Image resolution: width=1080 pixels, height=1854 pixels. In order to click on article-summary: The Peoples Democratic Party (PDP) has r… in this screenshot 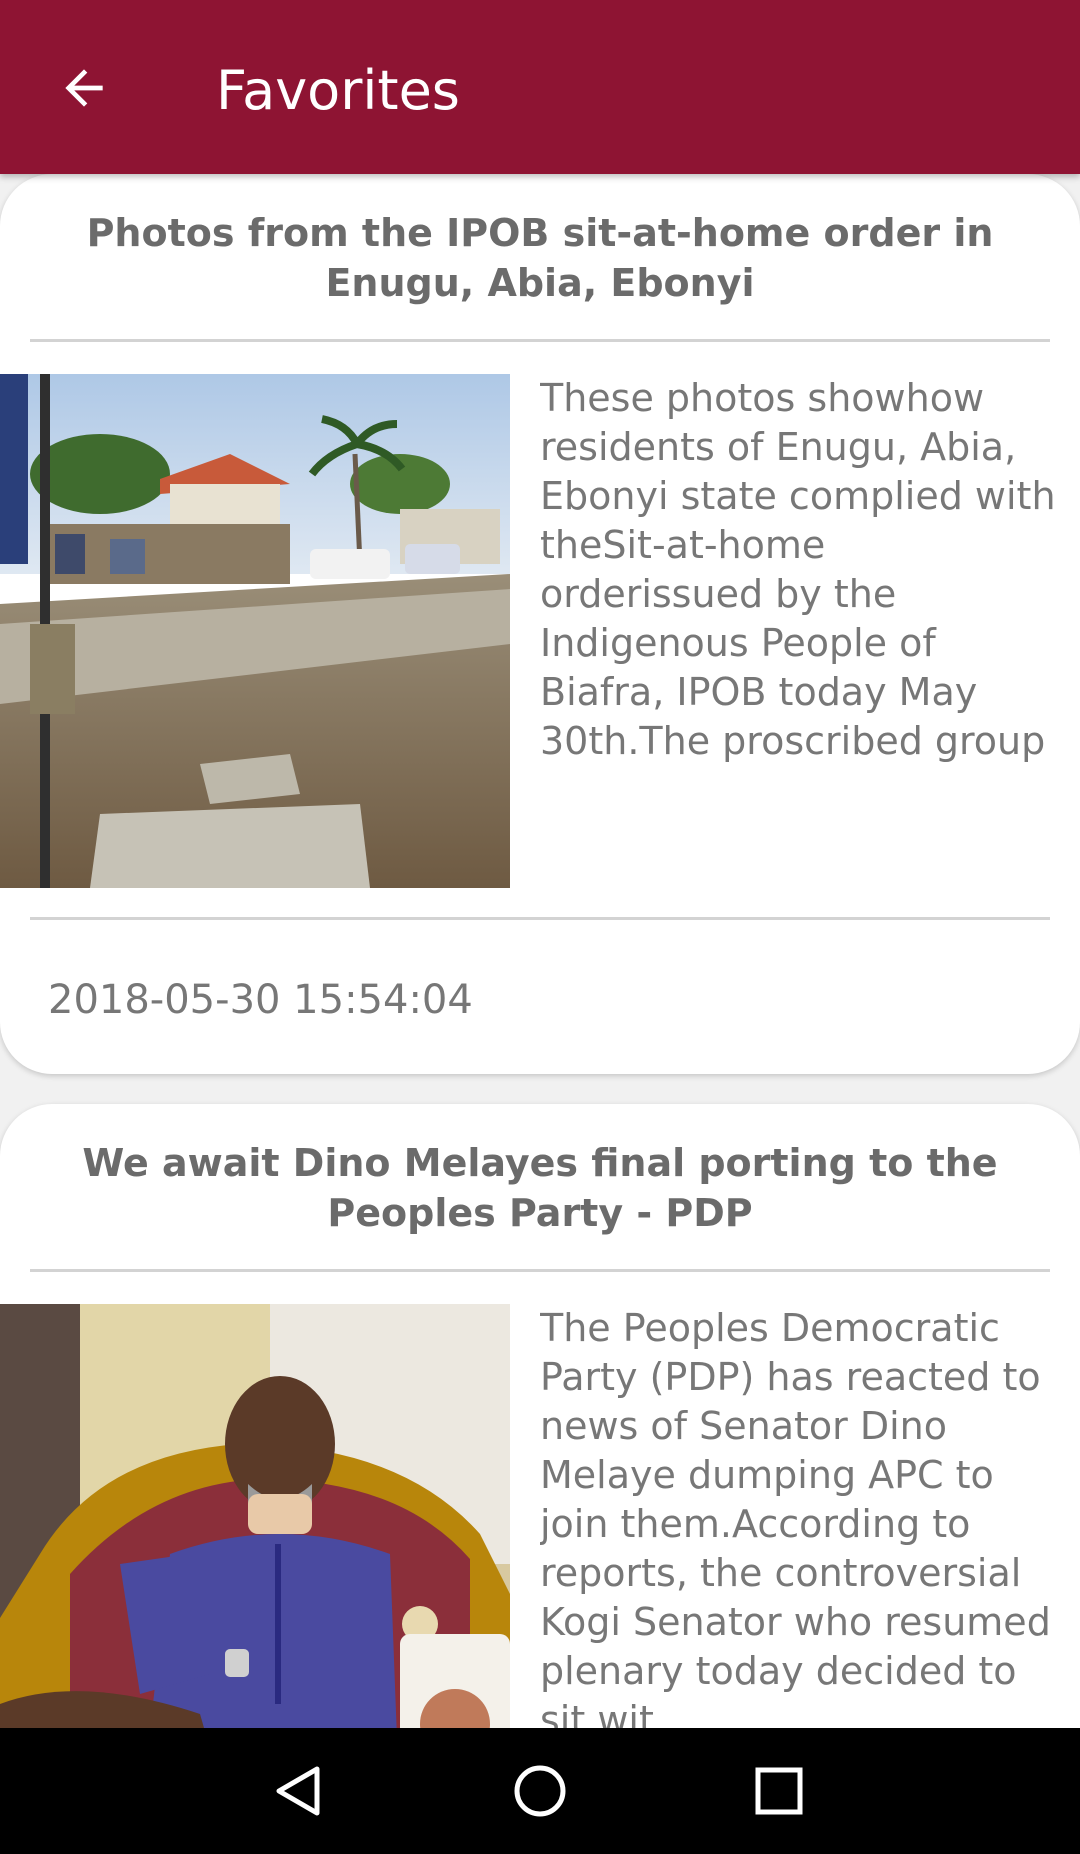, I will do `click(795, 1517)`.